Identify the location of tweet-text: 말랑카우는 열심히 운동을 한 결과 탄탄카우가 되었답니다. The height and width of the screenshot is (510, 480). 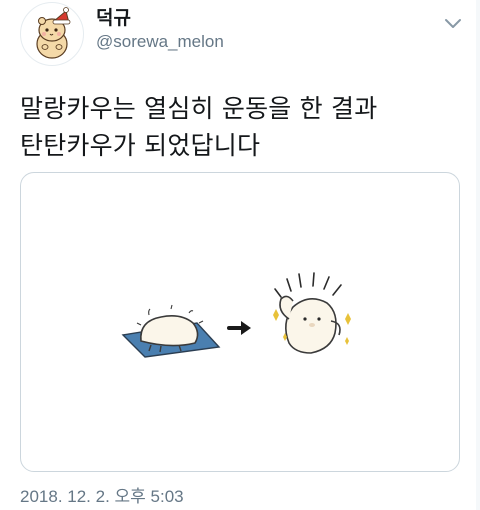
(240, 127).